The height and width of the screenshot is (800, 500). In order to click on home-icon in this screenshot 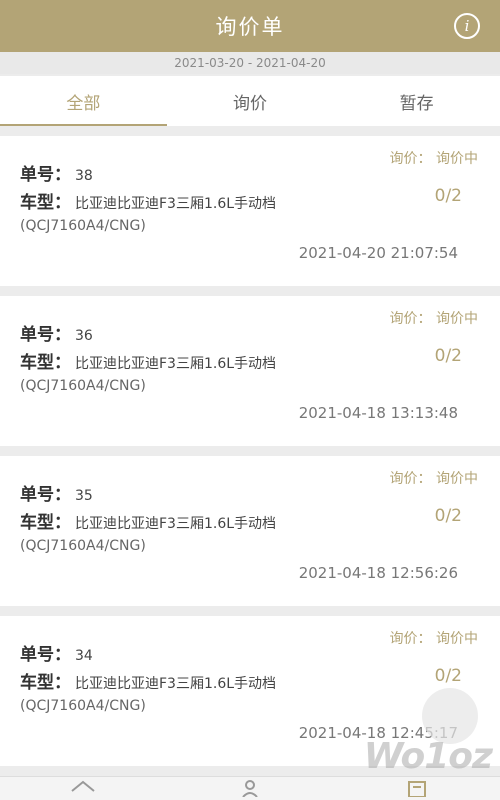, I will do `click(83, 788)`.